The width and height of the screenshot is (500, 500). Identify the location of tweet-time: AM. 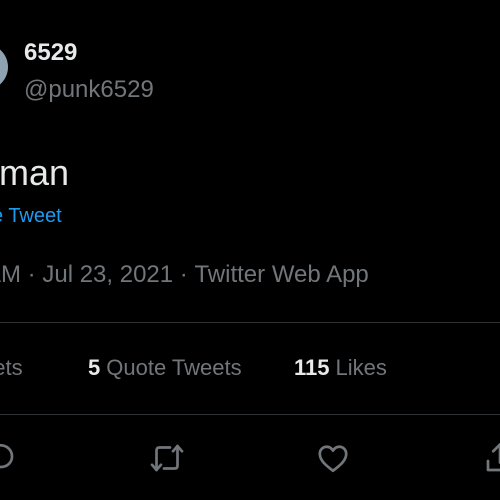
(10, 275).